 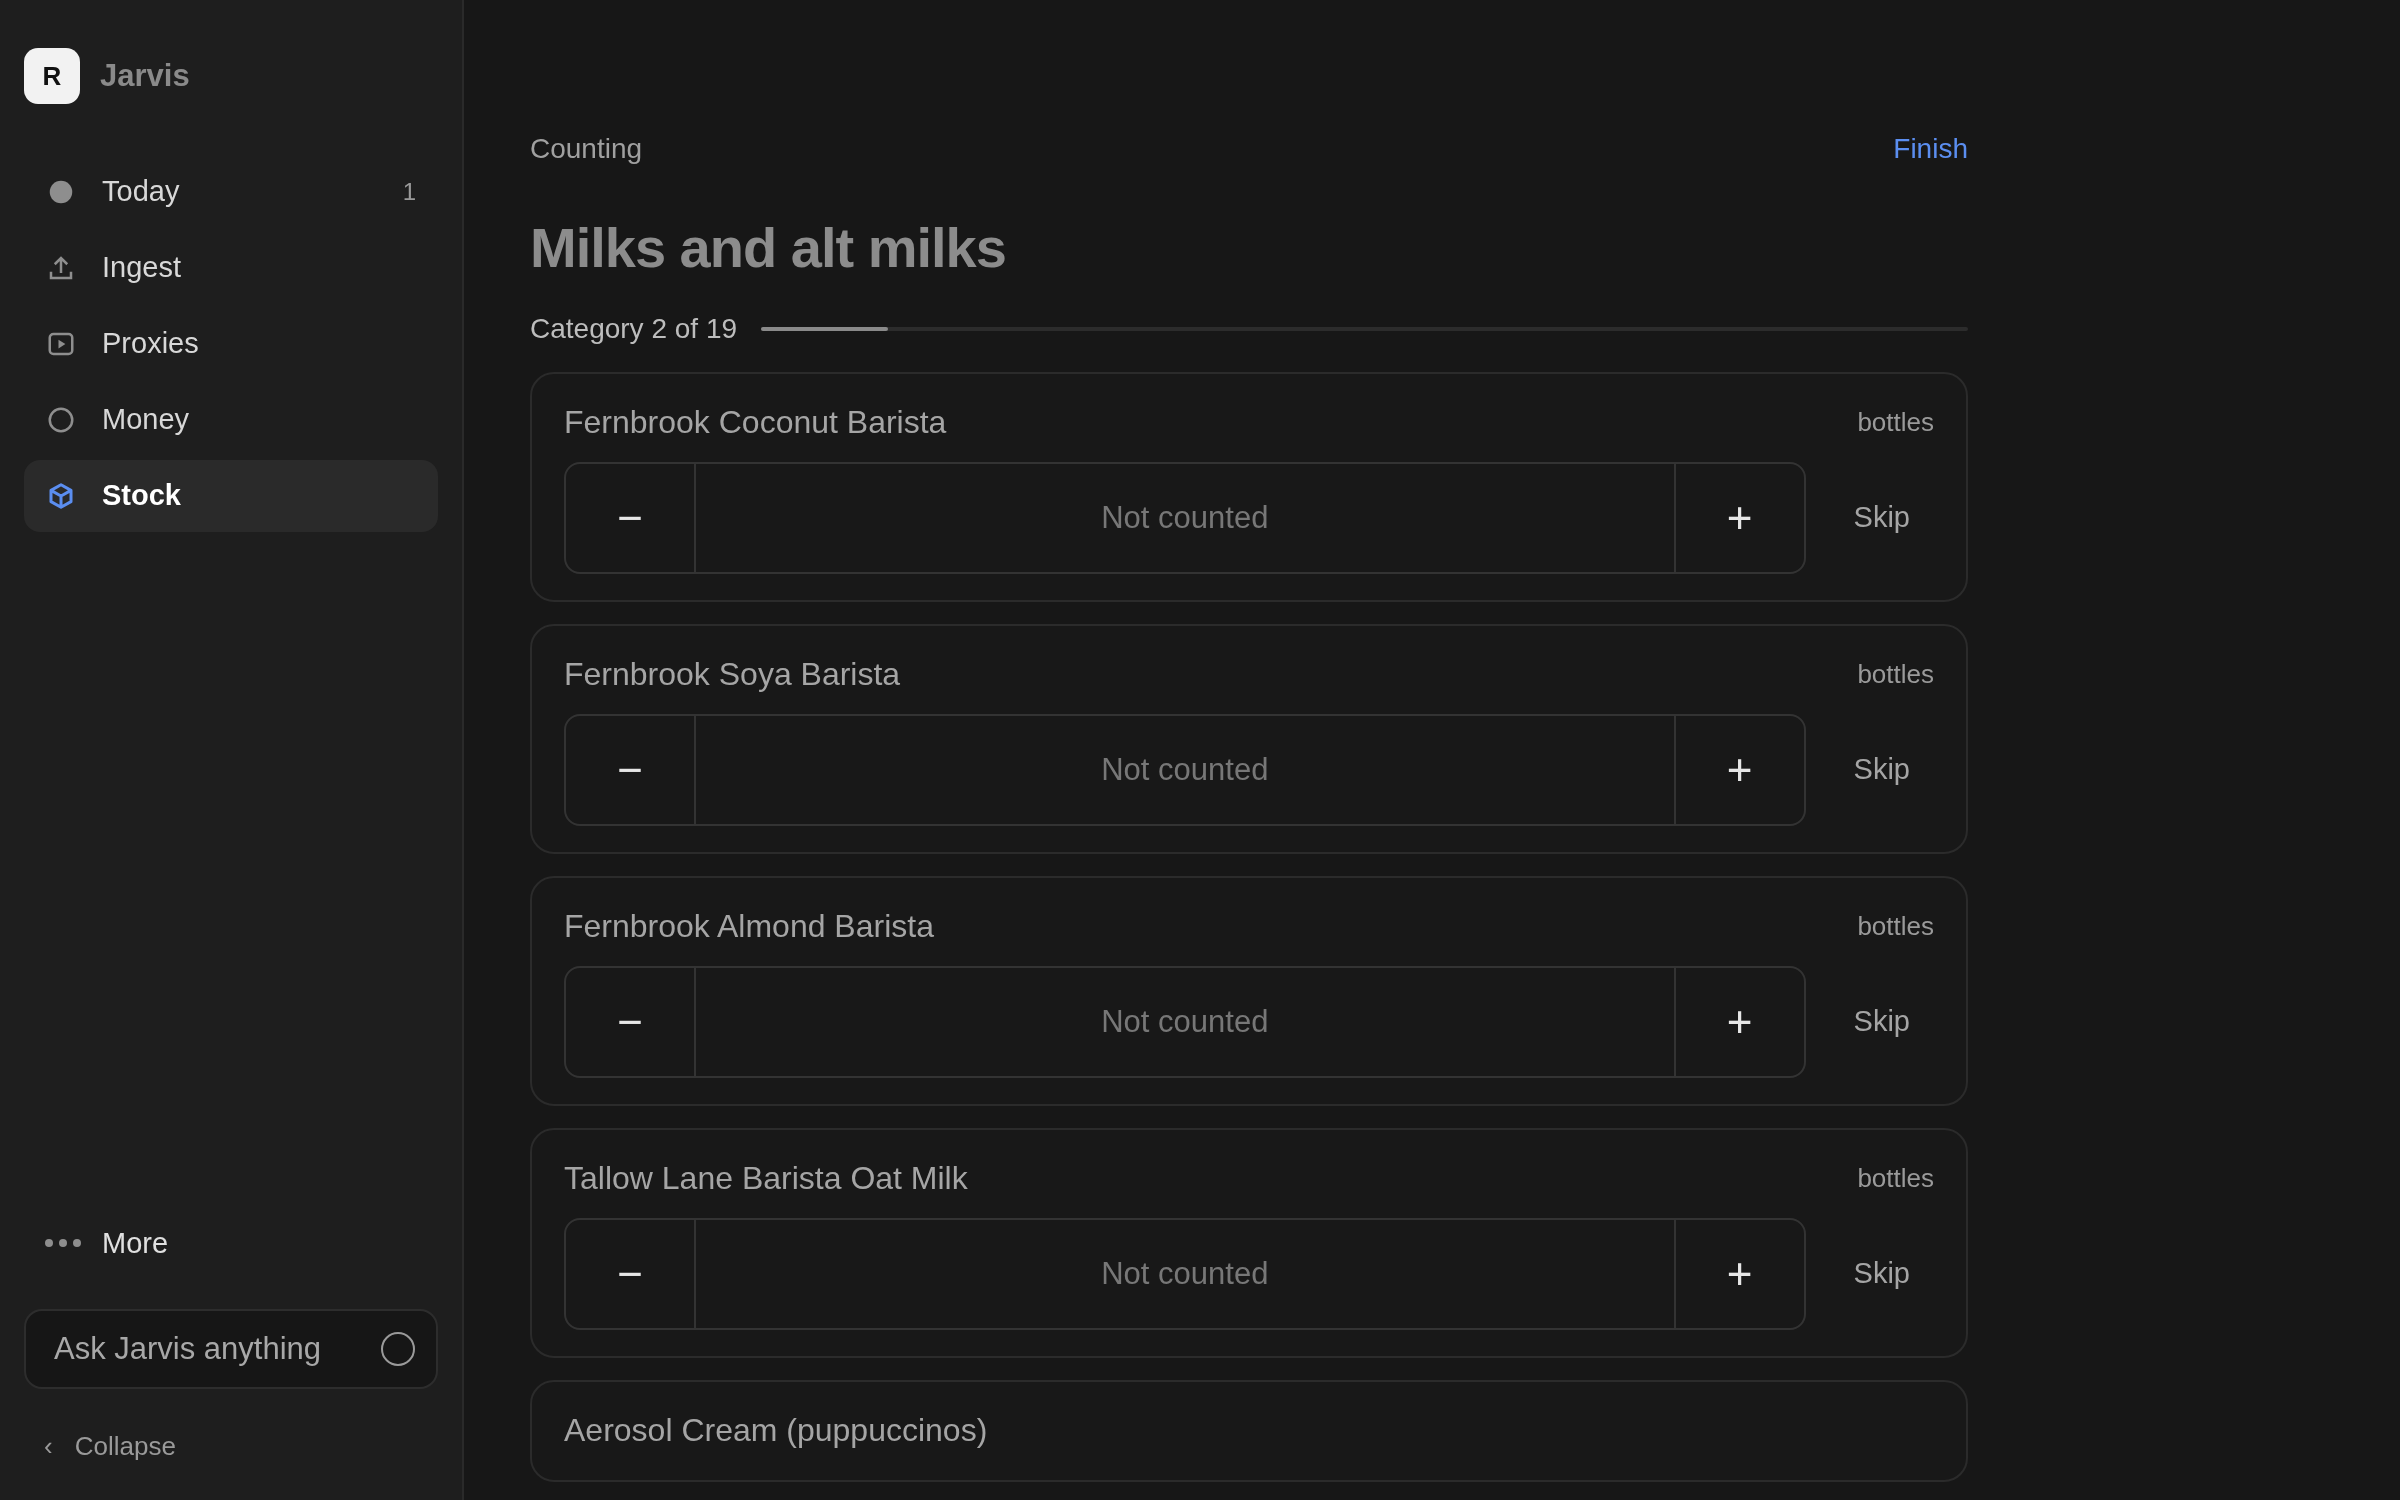 I want to click on category-title: Milks and alt milks, so click(x=768, y=248).